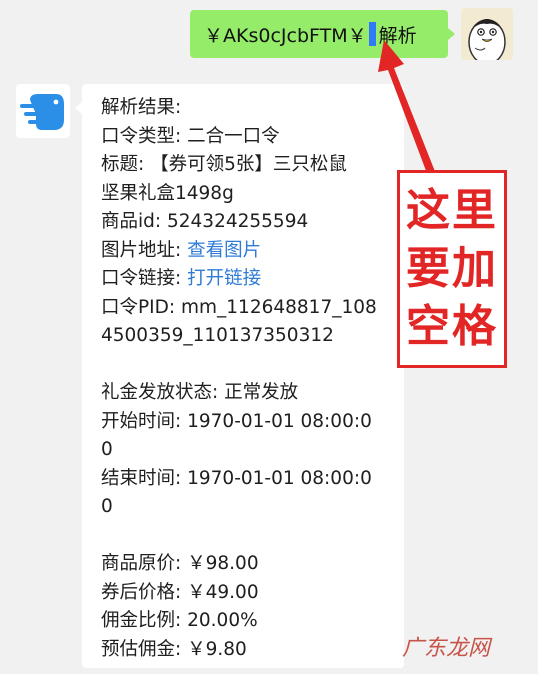  Describe the element at coordinates (247, 194) in the screenshot. I see `reply-line: 坚果礼盒1498g` at that location.